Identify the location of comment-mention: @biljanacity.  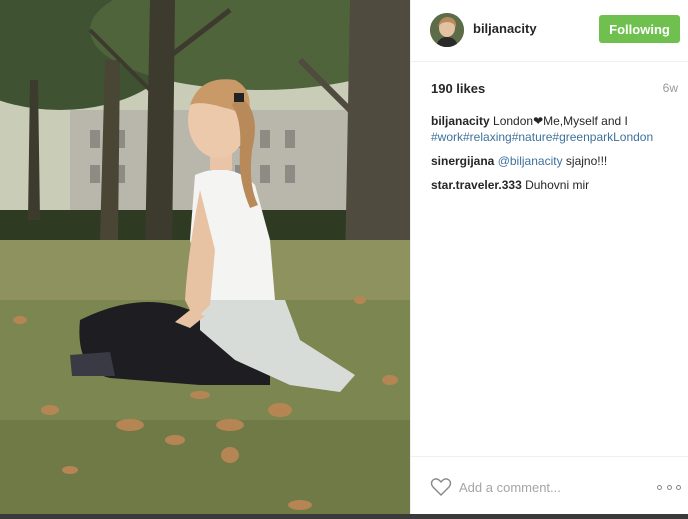
(530, 161).